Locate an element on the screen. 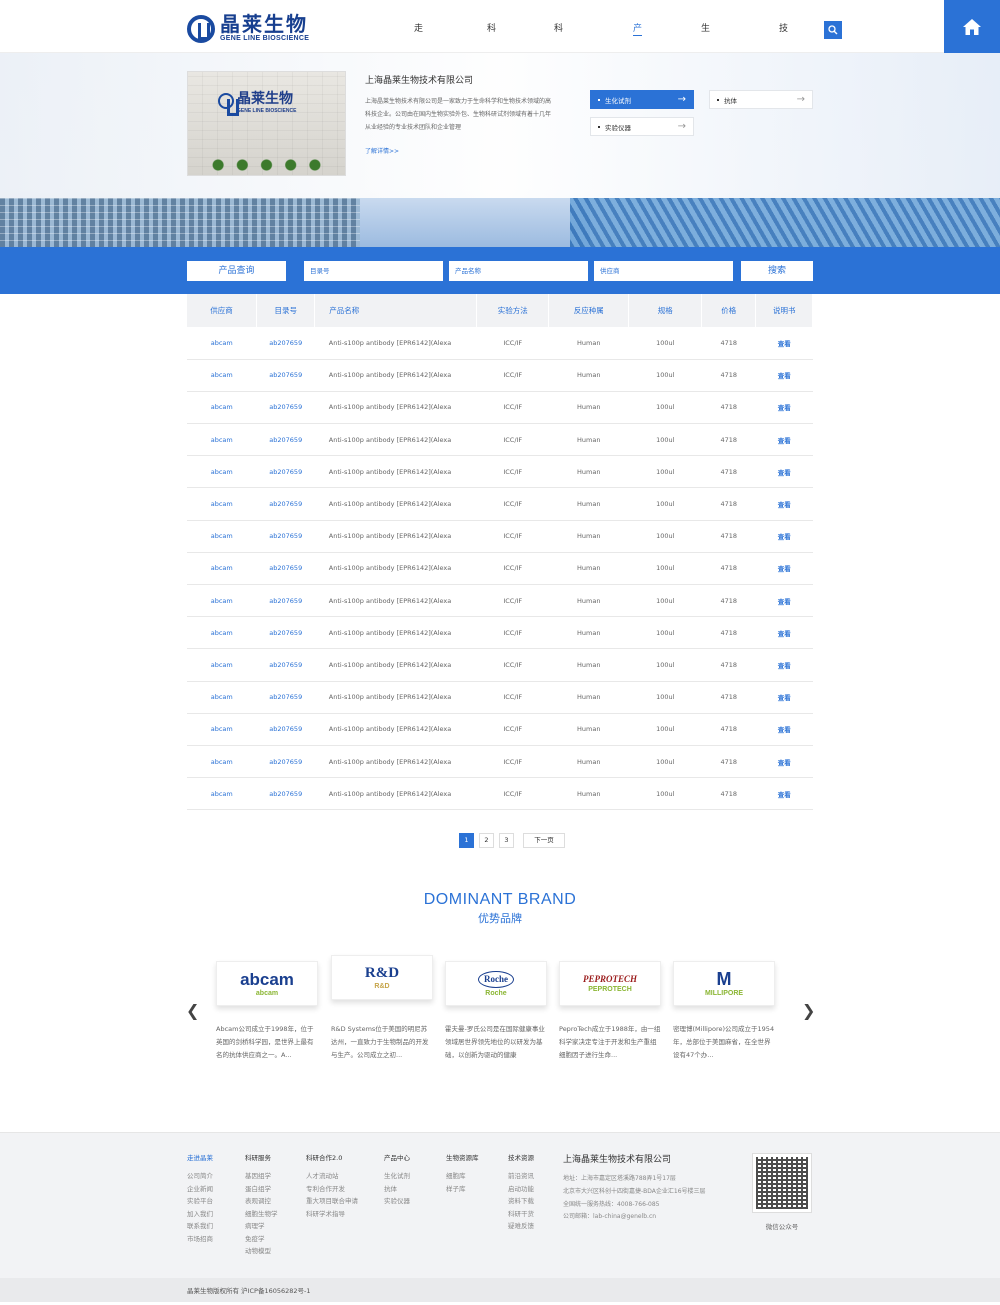 This screenshot has height=1305, width=1000. supplier-input is located at coordinates (663, 271).